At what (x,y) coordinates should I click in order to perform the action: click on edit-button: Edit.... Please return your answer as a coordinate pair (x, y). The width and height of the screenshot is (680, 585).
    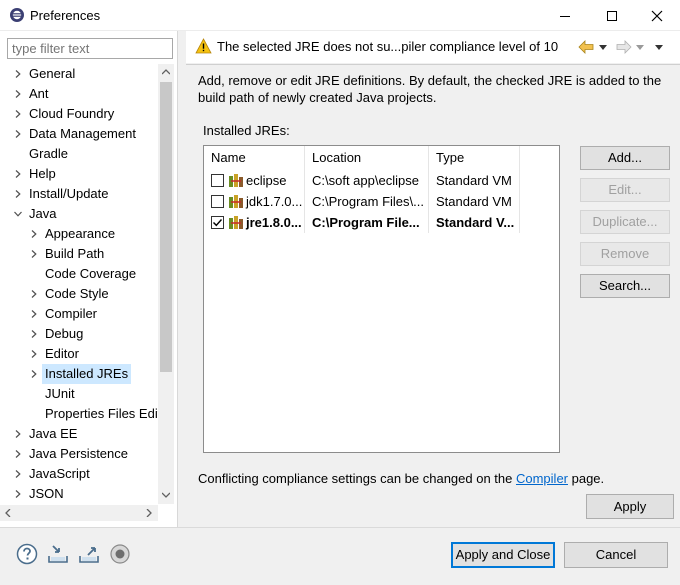
    Looking at the image, I should click on (625, 190).